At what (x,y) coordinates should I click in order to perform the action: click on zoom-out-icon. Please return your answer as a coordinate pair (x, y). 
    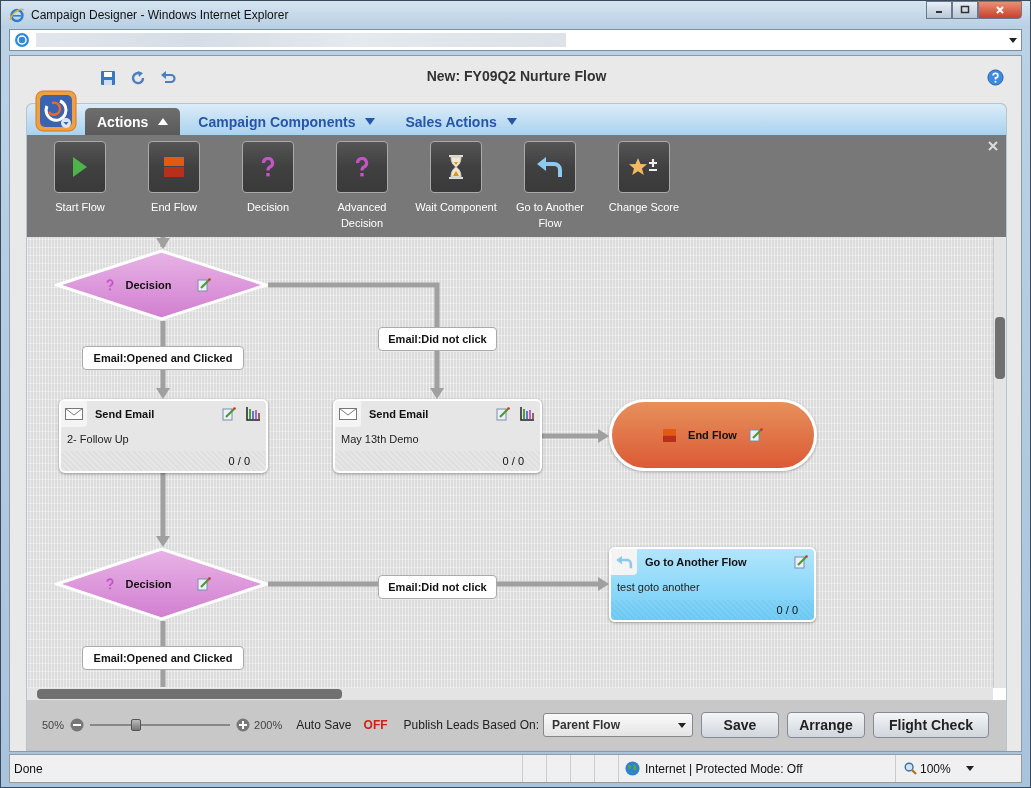
    Looking at the image, I should click on (77, 725).